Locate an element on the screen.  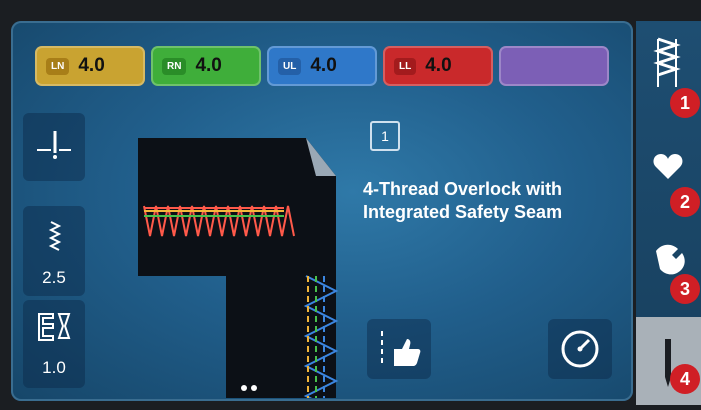
tension-rn-value: 4.0 is located at coordinates (208, 65).